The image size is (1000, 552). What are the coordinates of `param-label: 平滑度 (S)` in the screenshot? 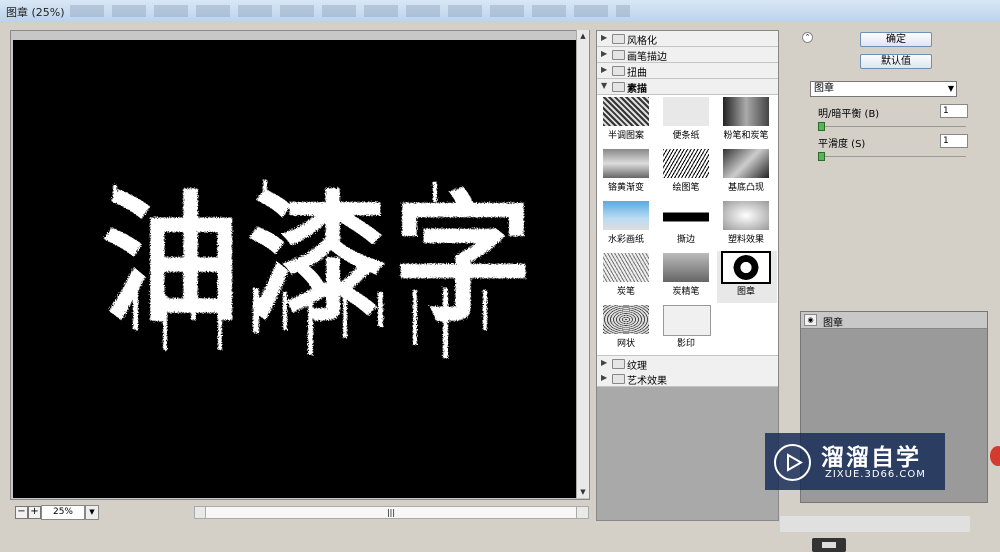 It's located at (842, 144).